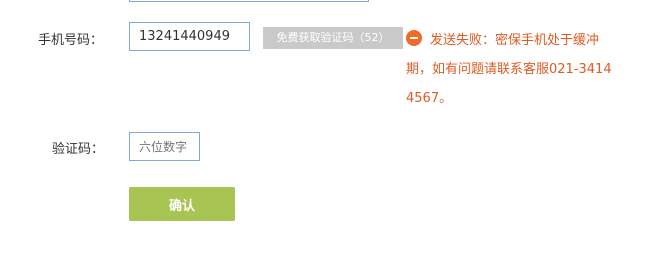 Image resolution: width=647 pixels, height=255 pixels. Describe the element at coordinates (182, 204) in the screenshot. I see `confirm-button: 确认` at that location.